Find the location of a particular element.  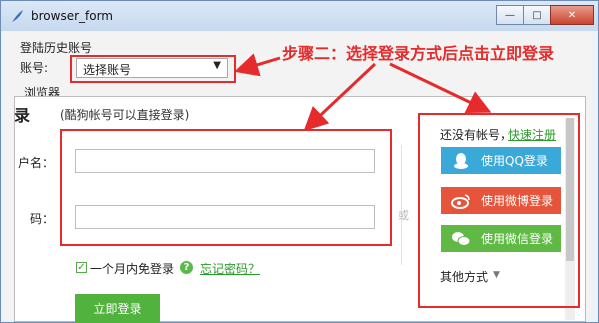

arrow-to-select is located at coordinates (257, 65).